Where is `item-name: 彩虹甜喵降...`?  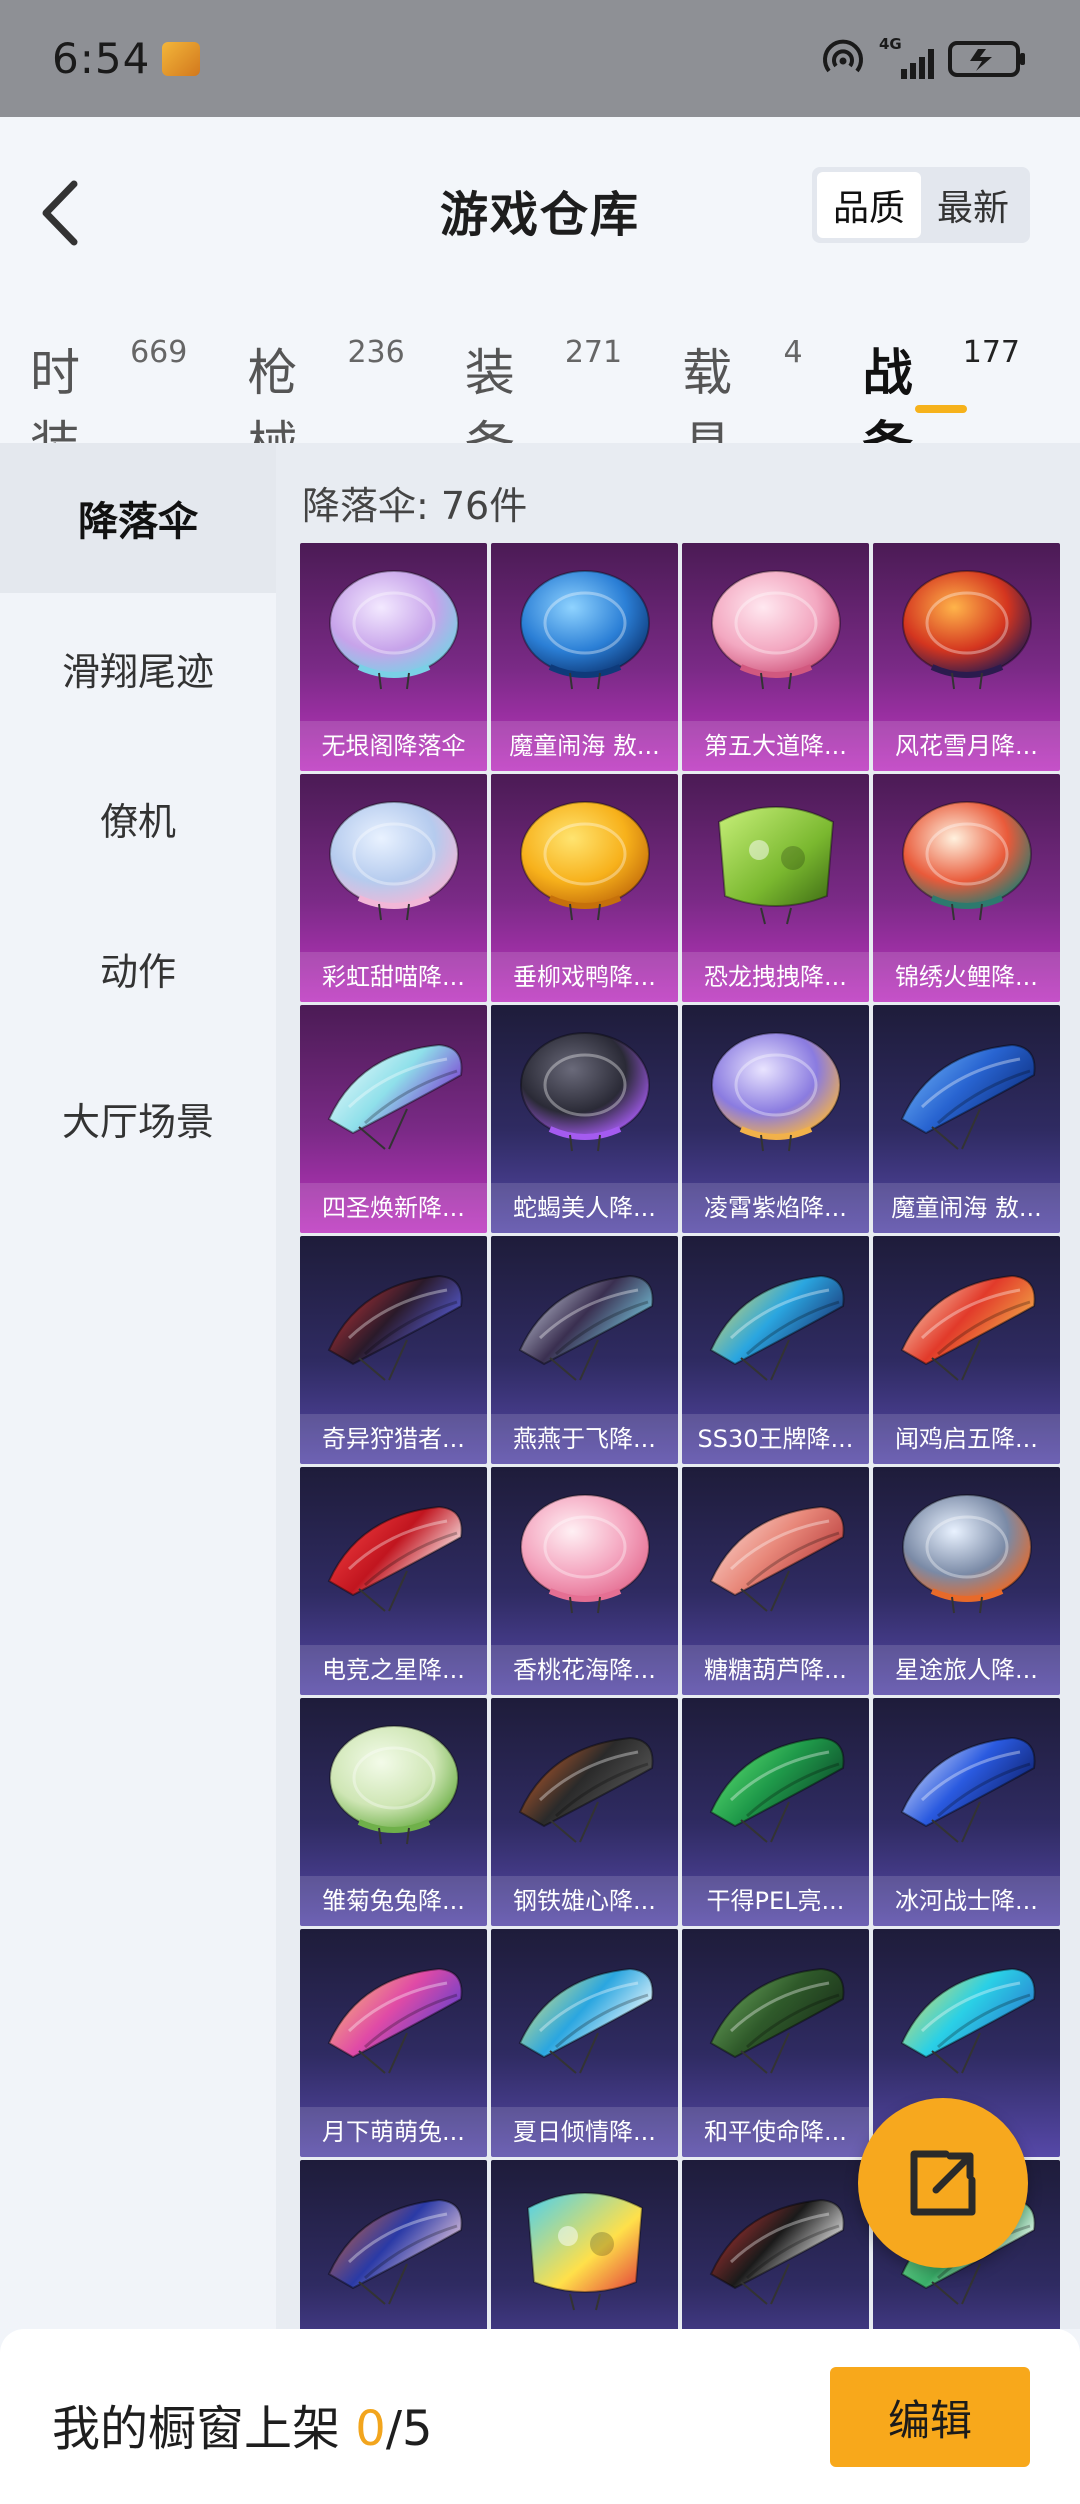 item-name: 彩虹甜喵降... is located at coordinates (393, 977).